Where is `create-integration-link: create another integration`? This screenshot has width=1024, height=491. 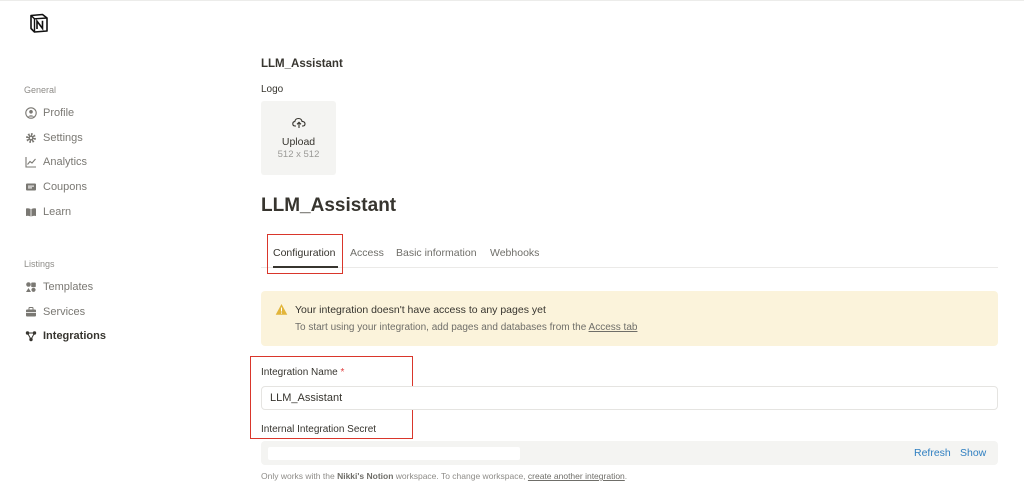
create-integration-link: create another integration is located at coordinates (576, 476).